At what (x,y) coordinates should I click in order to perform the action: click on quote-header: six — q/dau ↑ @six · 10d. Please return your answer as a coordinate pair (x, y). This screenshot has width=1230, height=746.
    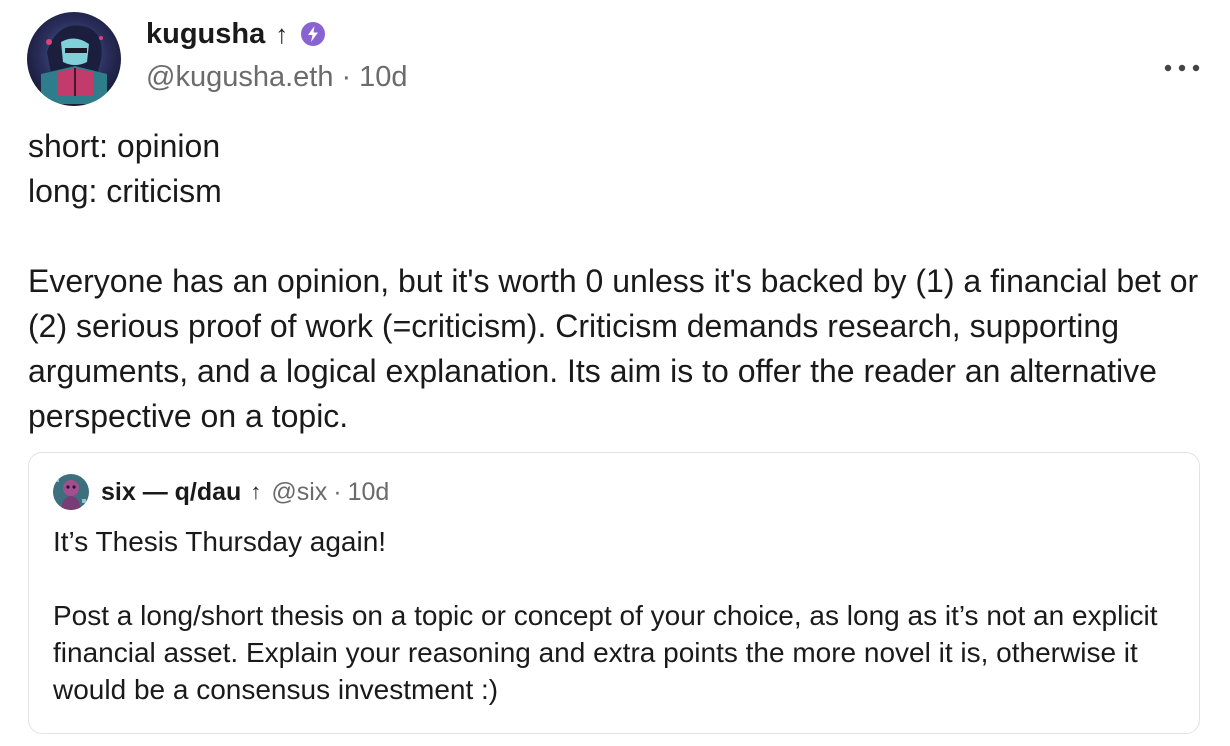
    Looking at the image, I should click on (221, 492).